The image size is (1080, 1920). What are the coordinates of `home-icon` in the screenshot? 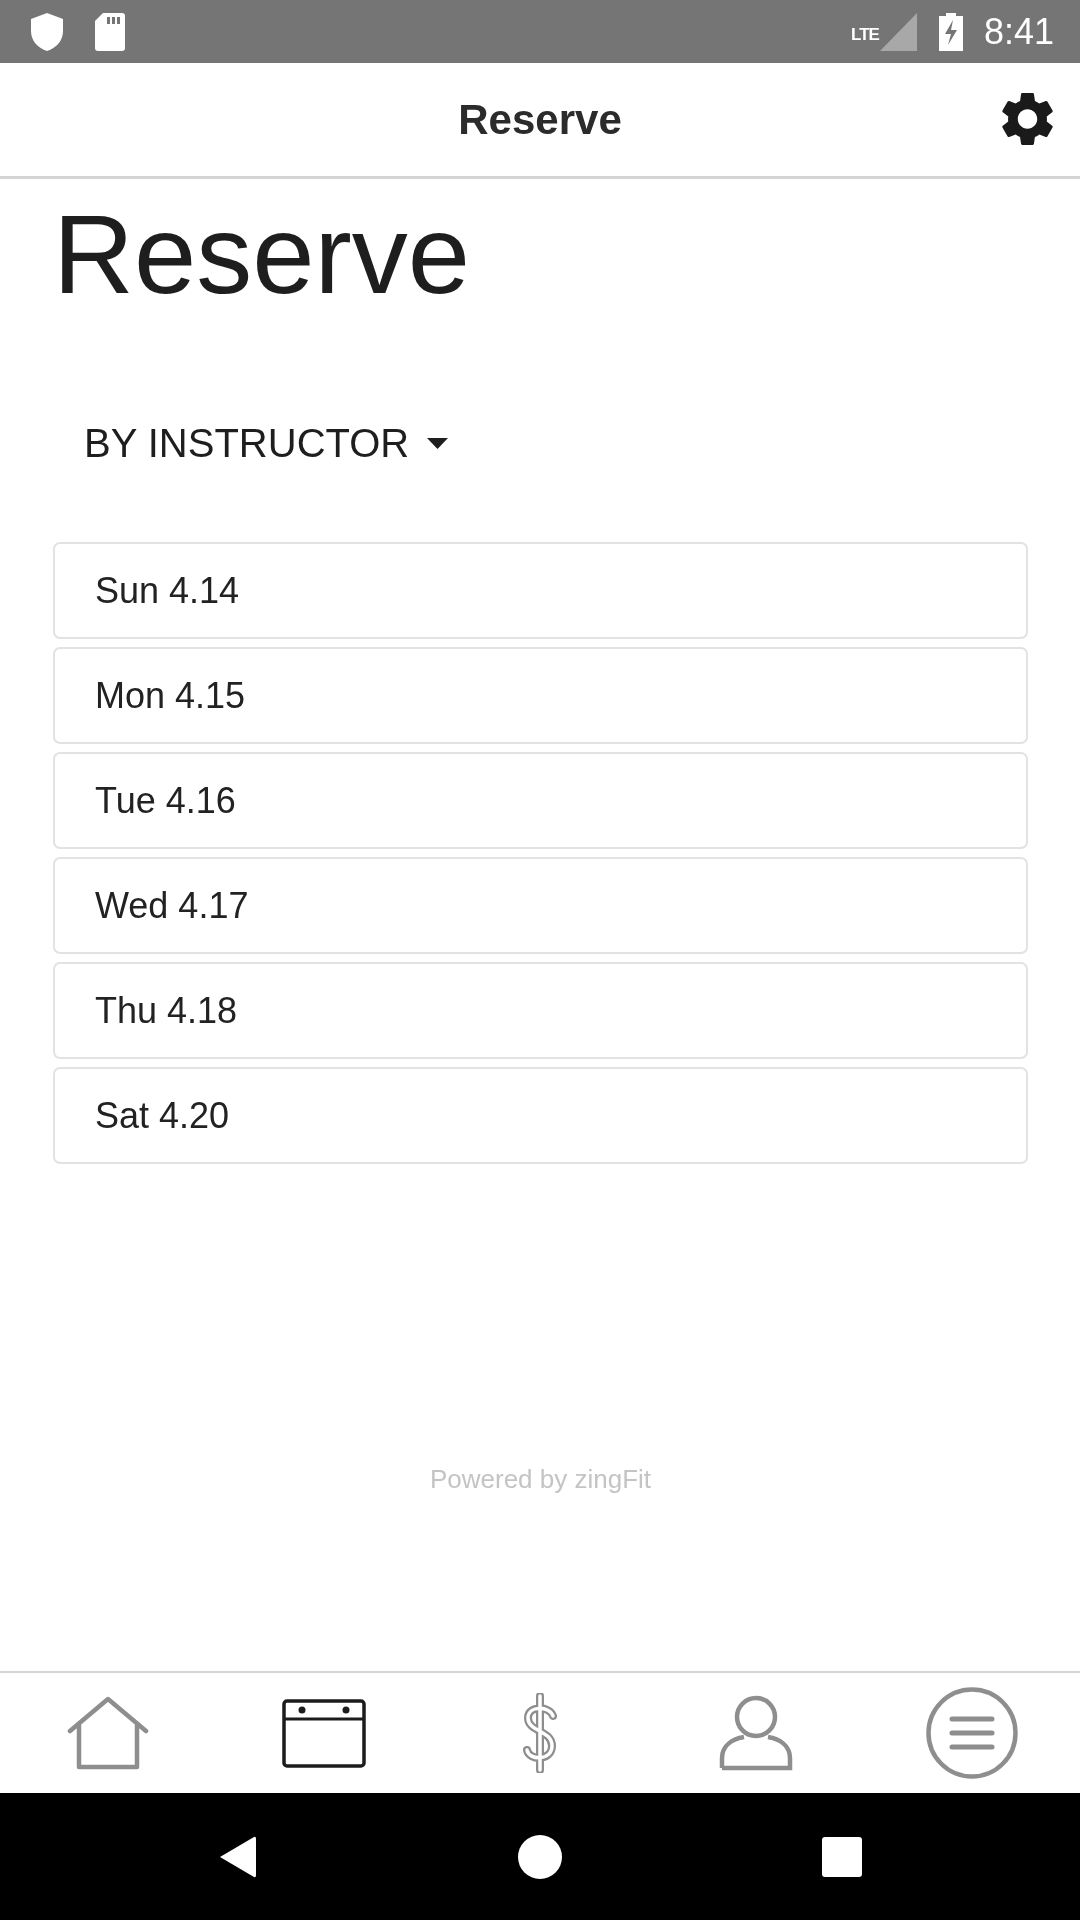 It's located at (108, 1733).